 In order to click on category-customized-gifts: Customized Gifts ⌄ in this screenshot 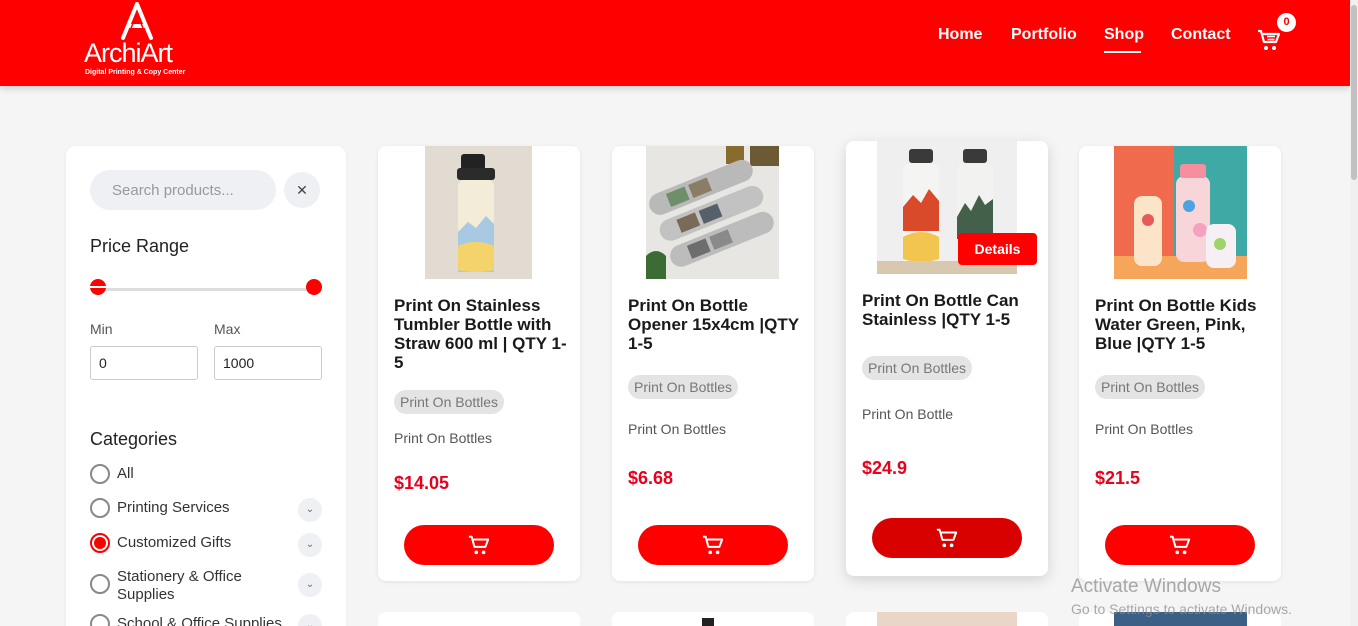, I will do `click(210, 545)`.